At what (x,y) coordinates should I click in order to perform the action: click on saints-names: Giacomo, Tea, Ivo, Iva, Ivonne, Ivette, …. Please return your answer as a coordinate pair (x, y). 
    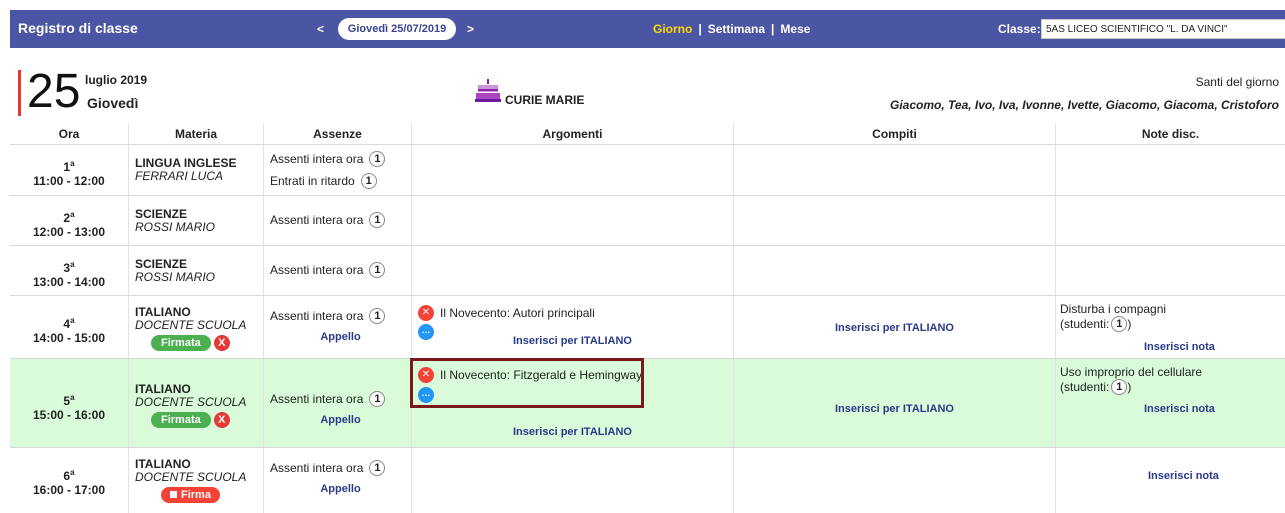
    Looking at the image, I should click on (1084, 105).